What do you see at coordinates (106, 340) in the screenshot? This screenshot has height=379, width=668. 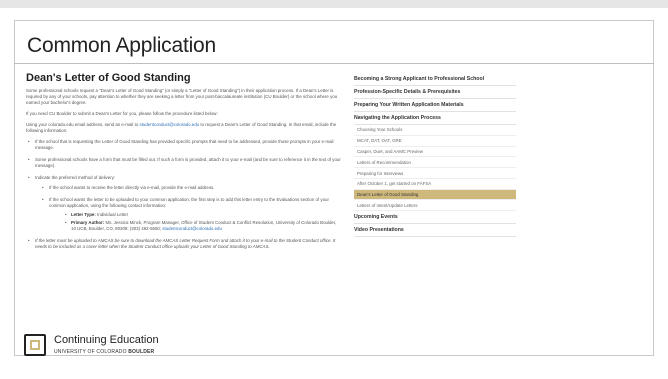 I see `brand-name: Continuing Education` at bounding box center [106, 340].